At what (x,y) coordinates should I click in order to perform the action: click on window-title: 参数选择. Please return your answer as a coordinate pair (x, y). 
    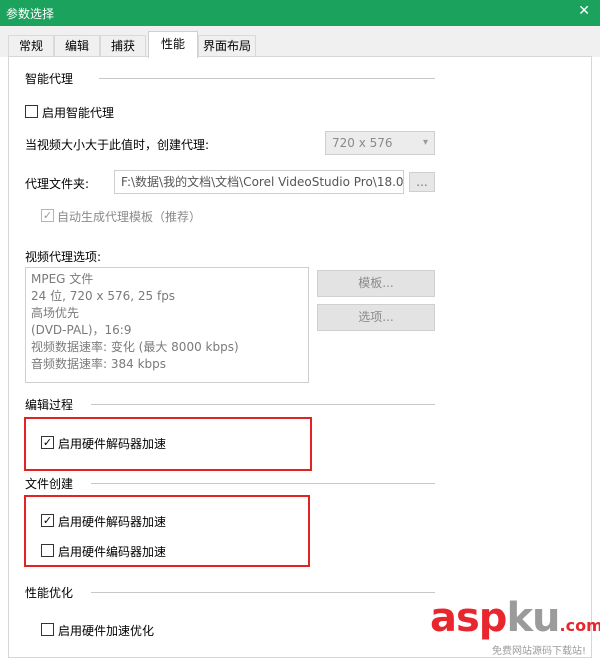
    Looking at the image, I should click on (30, 14).